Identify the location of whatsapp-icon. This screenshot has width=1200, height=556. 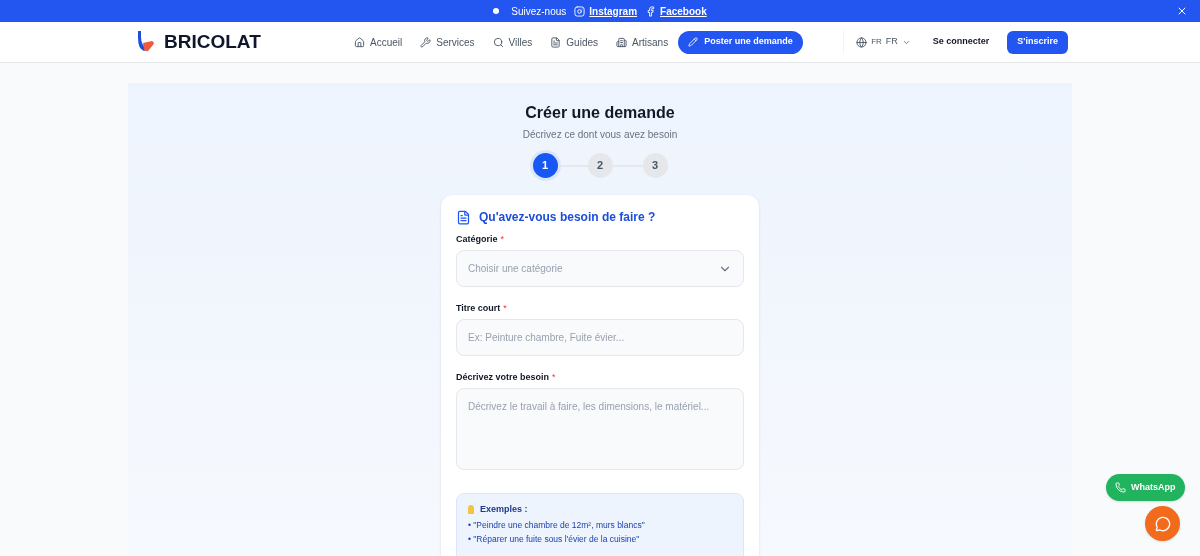
(1120, 487).